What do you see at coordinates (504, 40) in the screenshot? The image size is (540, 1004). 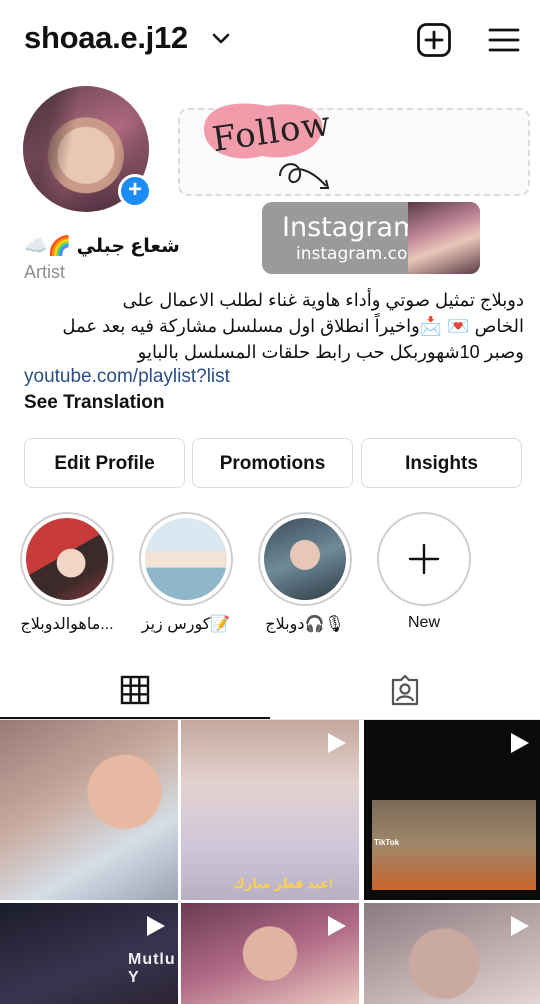 I see `menu-icon` at bounding box center [504, 40].